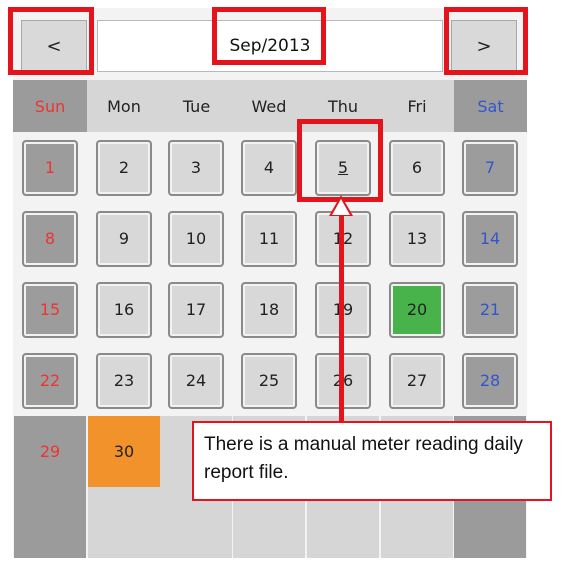 The image size is (561, 569). I want to click on weekday-thu: Thu, so click(343, 106).